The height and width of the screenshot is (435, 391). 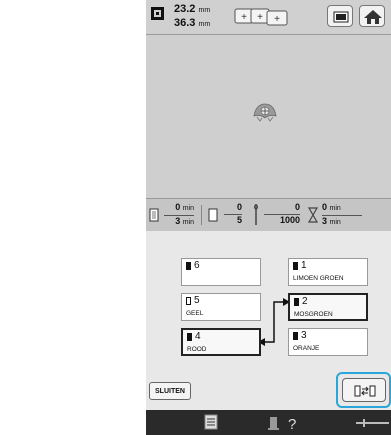 I want to click on color-counter: 0 5, so click(x=233, y=214).